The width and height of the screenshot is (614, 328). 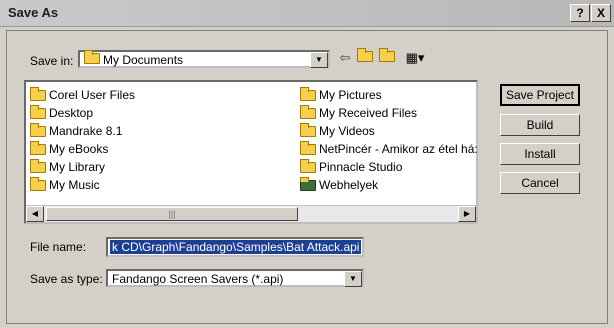 I want to click on videos-folder-icon, so click(x=308, y=129).